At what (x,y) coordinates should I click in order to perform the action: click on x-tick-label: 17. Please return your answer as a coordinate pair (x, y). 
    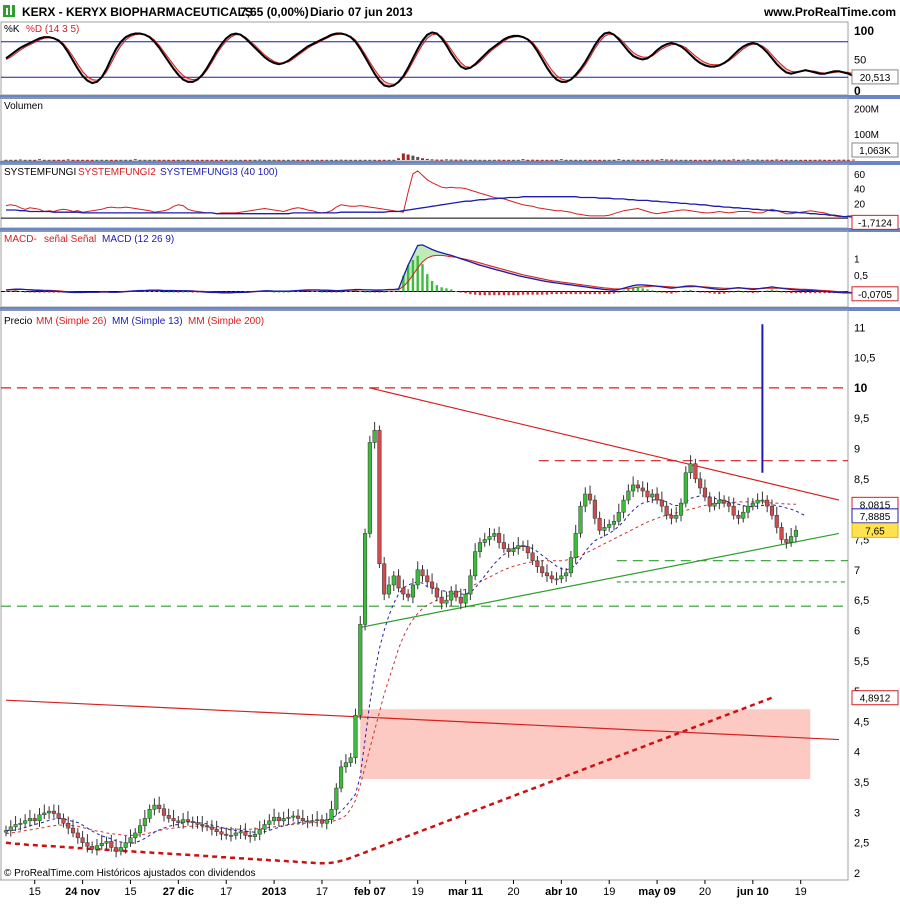
    Looking at the image, I should click on (226, 892).